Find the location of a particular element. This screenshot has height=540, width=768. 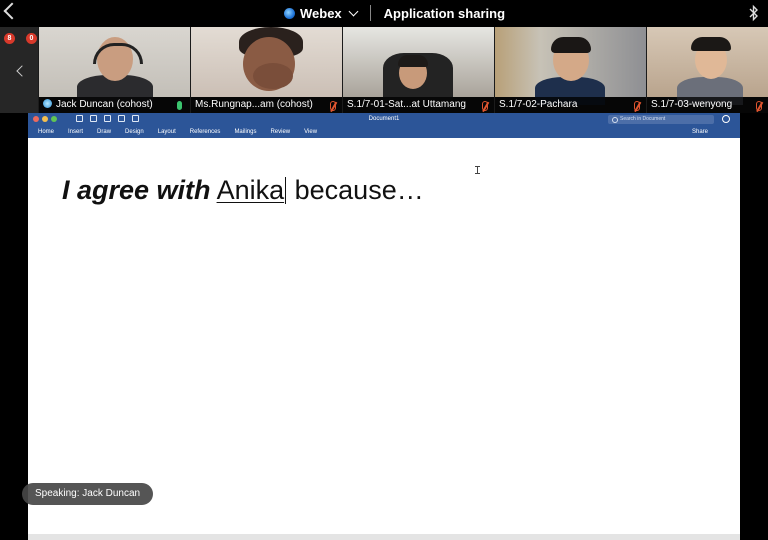

participant-label: S.1/7-01-Sat...at Uttamang is located at coordinates (418, 105).